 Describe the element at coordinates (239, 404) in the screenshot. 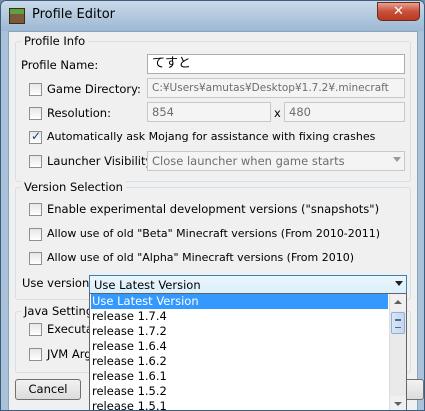

I see `version-option: release 1.5.1` at that location.